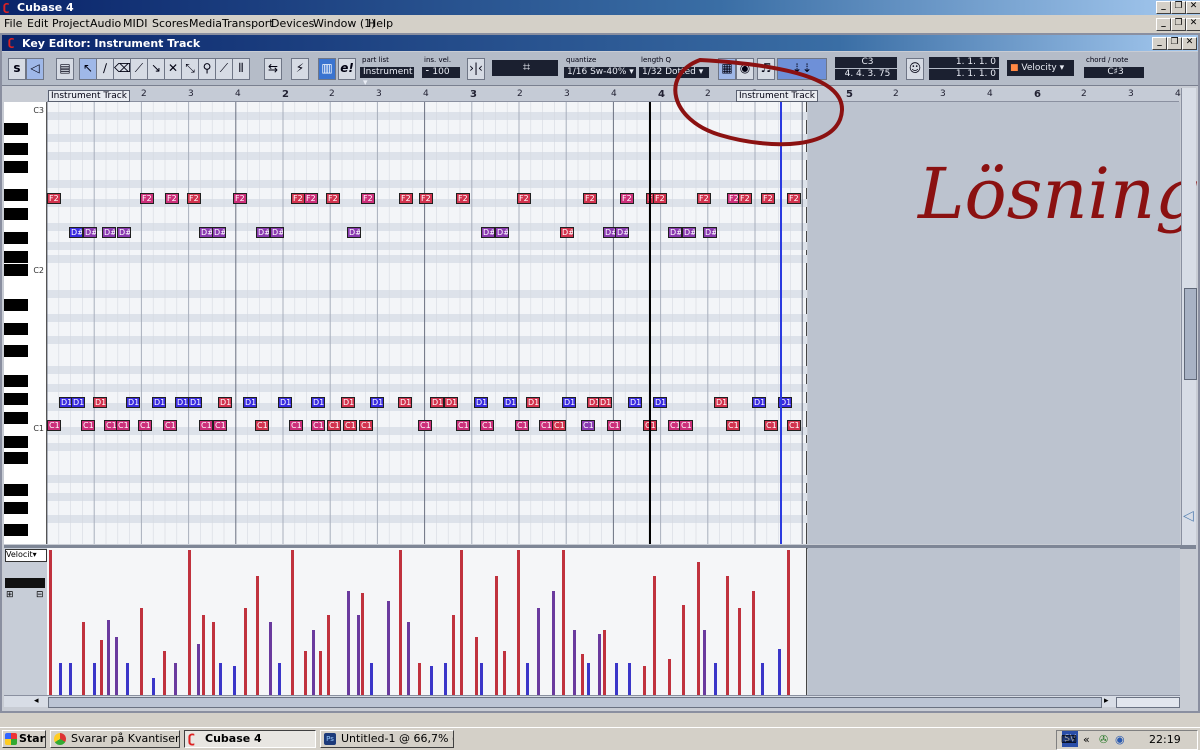 This screenshot has width=1200, height=750. I want to click on edit-active-part-icon: e!, so click(347, 69).